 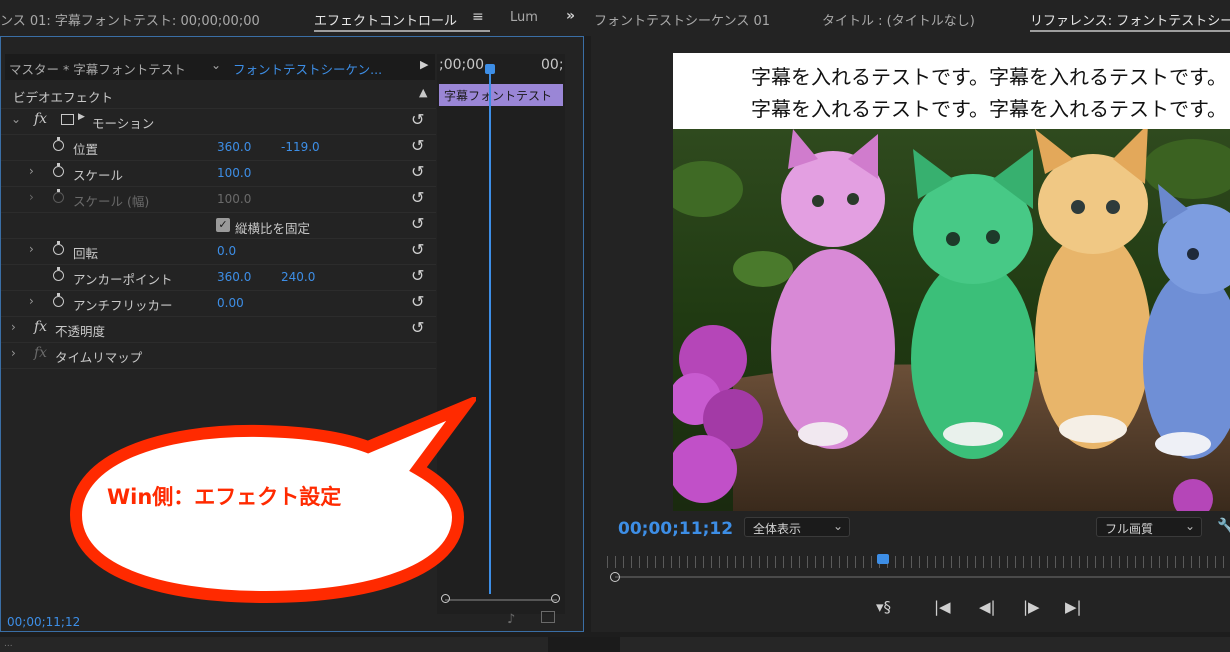 What do you see at coordinates (490, 329) in the screenshot?
I see `playhead-line` at bounding box center [490, 329].